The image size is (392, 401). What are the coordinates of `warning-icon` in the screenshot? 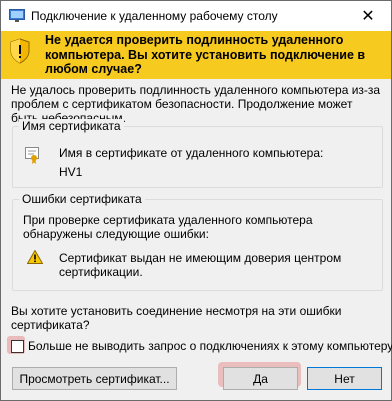 It's located at (35, 257).